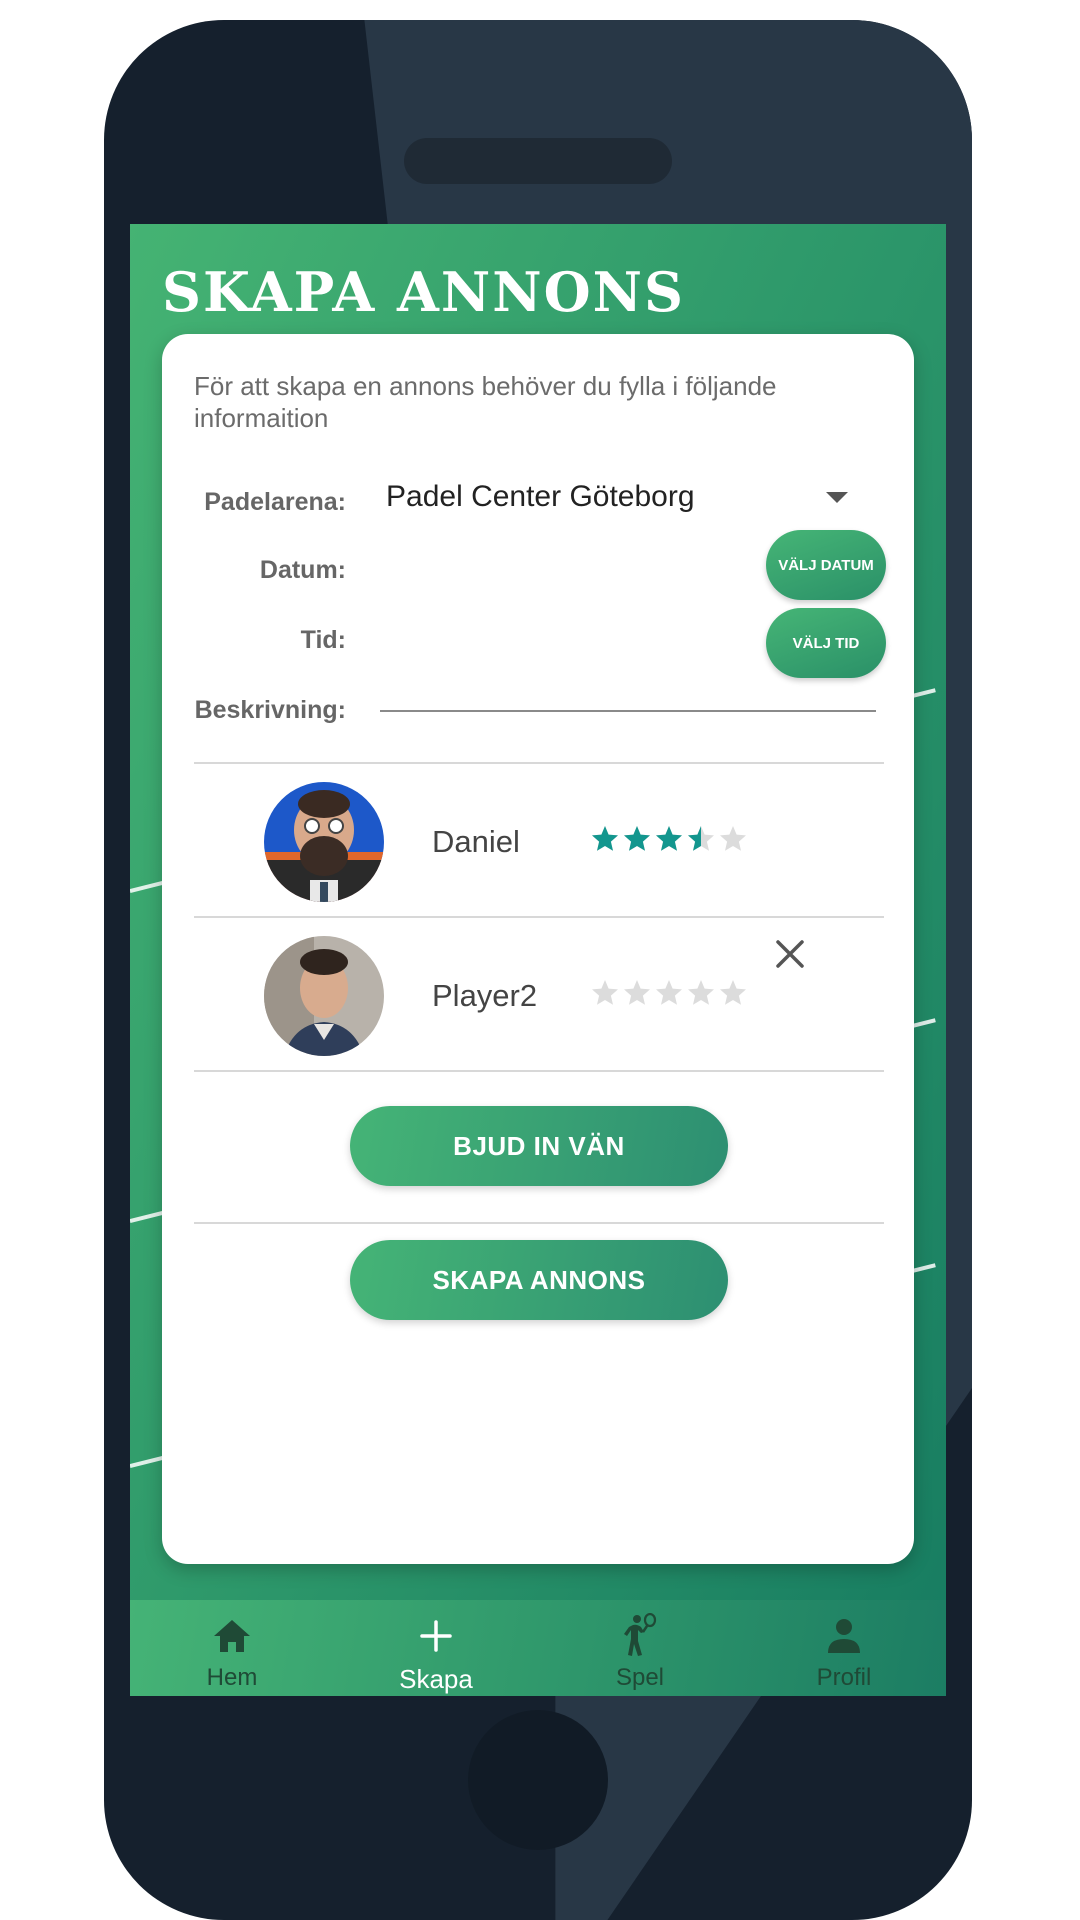 The image size is (1080, 1920). I want to click on choose-date-button: VÄLJ DATUM, so click(826, 565).